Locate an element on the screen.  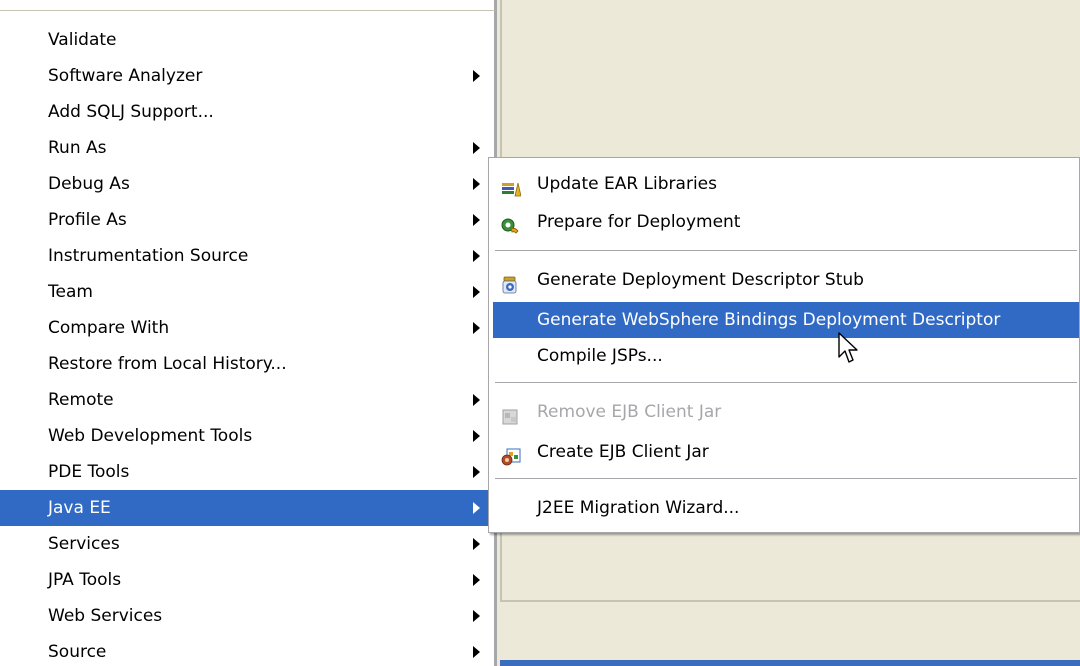
menu-item-instrumentation-source: Instrumentation Source is located at coordinates (246, 256).